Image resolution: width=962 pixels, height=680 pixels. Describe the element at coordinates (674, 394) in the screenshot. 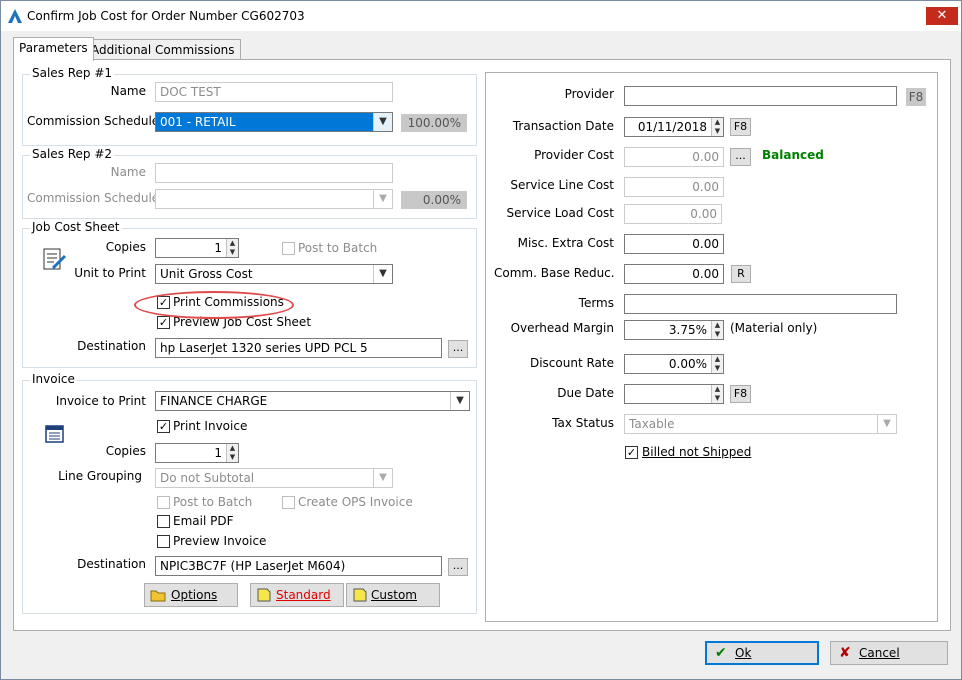

I see `due-date-field: ▲ ▼` at that location.